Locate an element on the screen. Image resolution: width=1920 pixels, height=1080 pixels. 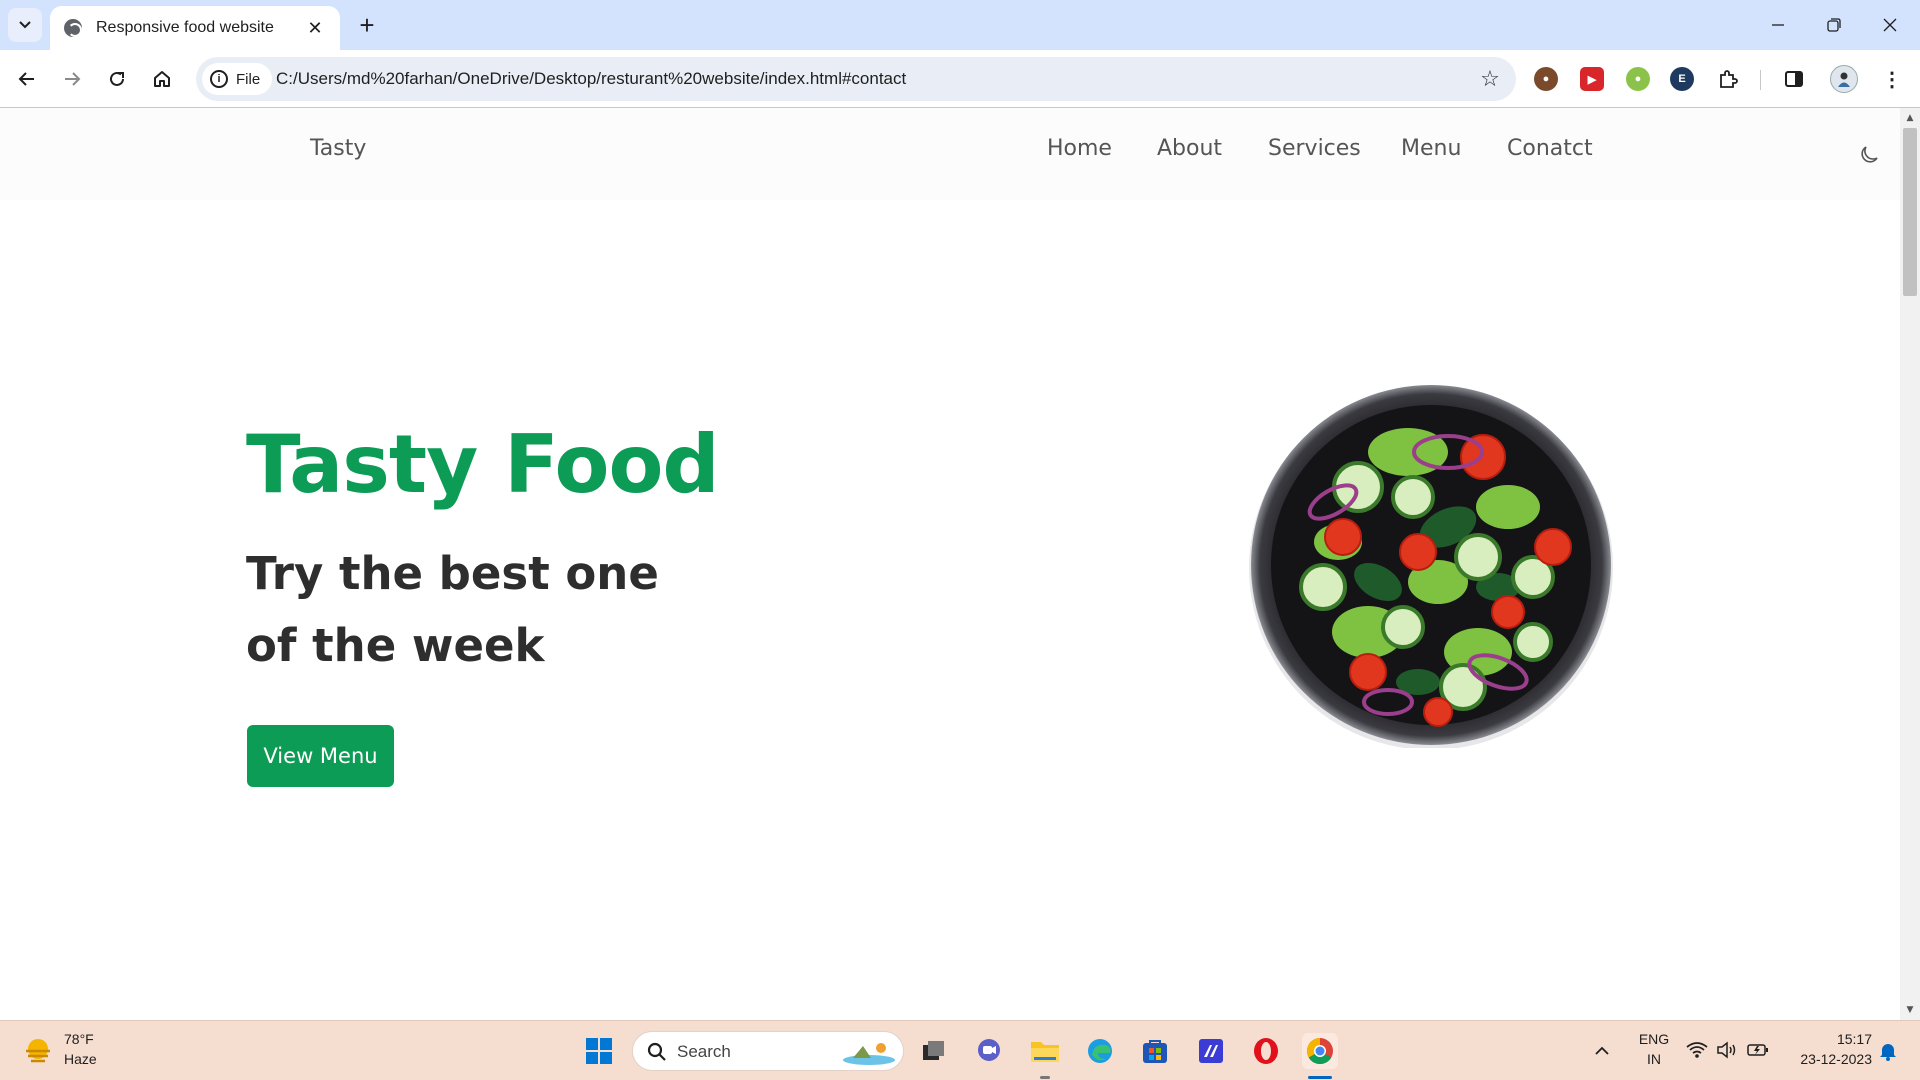
chat-icon is located at coordinates (989, 1050).